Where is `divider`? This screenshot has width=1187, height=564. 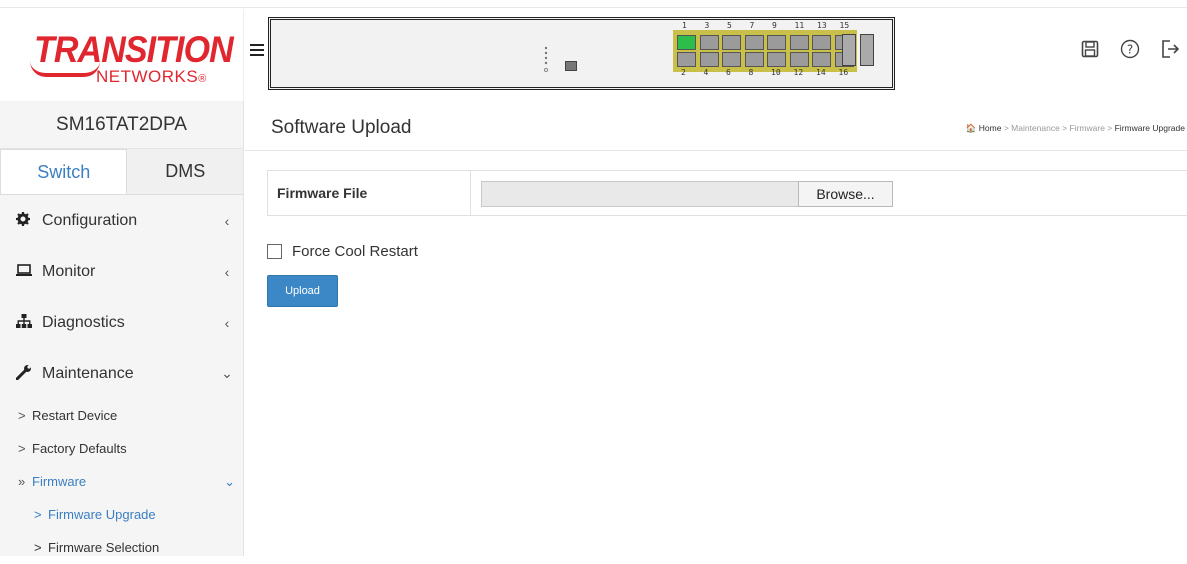
divider is located at coordinates (716, 150).